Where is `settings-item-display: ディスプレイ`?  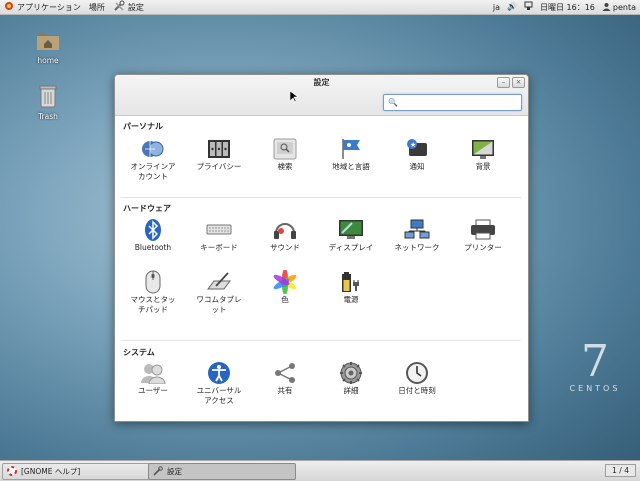
settings-item-display: ディスプレイ is located at coordinates (351, 235).